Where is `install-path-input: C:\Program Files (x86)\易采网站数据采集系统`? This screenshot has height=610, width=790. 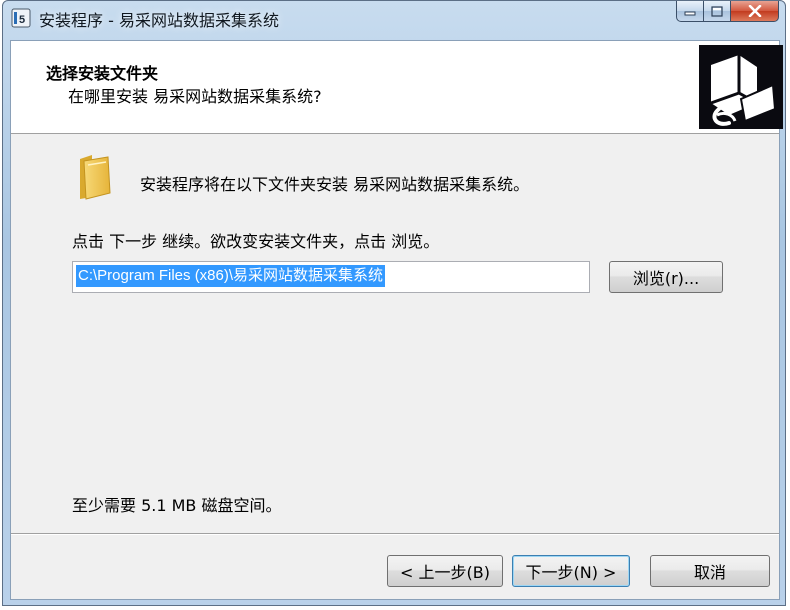
install-path-input: C:\Program Files (x86)\易采网站数据采集系统 is located at coordinates (331, 277).